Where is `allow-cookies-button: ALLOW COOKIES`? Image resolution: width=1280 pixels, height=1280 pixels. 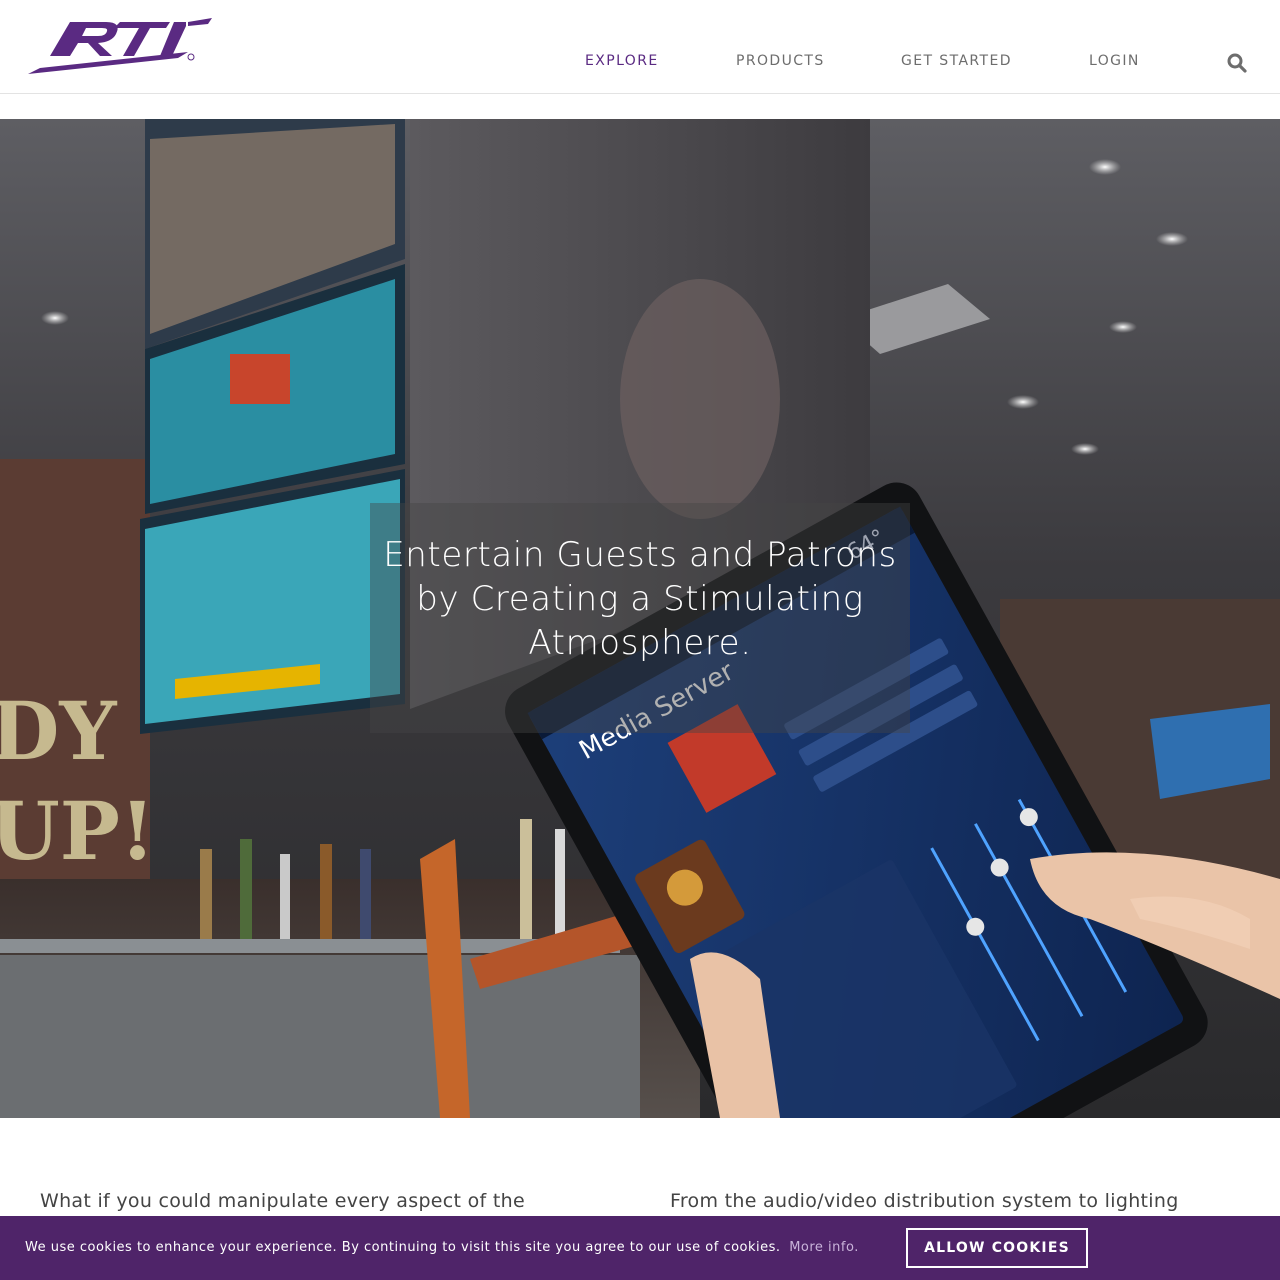 allow-cookies-button: ALLOW COOKIES is located at coordinates (997, 1248).